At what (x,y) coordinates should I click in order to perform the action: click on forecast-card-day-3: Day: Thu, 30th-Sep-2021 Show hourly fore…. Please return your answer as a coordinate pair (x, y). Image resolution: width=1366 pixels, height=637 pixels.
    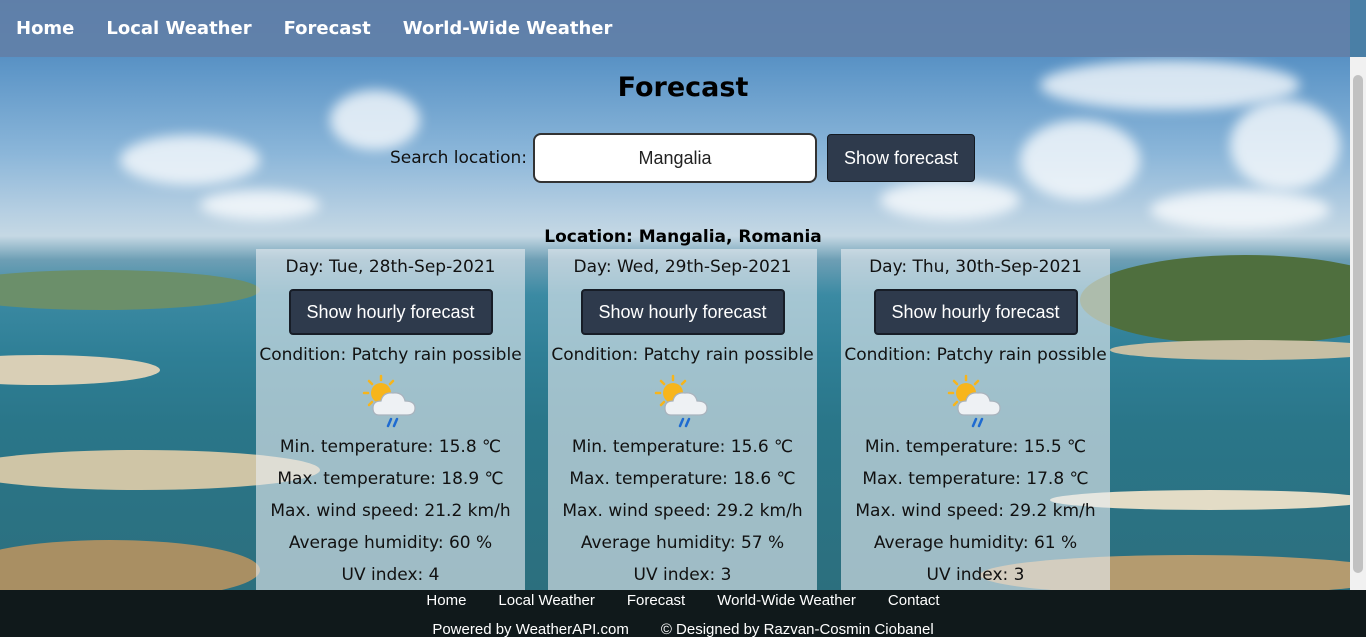
    Looking at the image, I should click on (975, 419).